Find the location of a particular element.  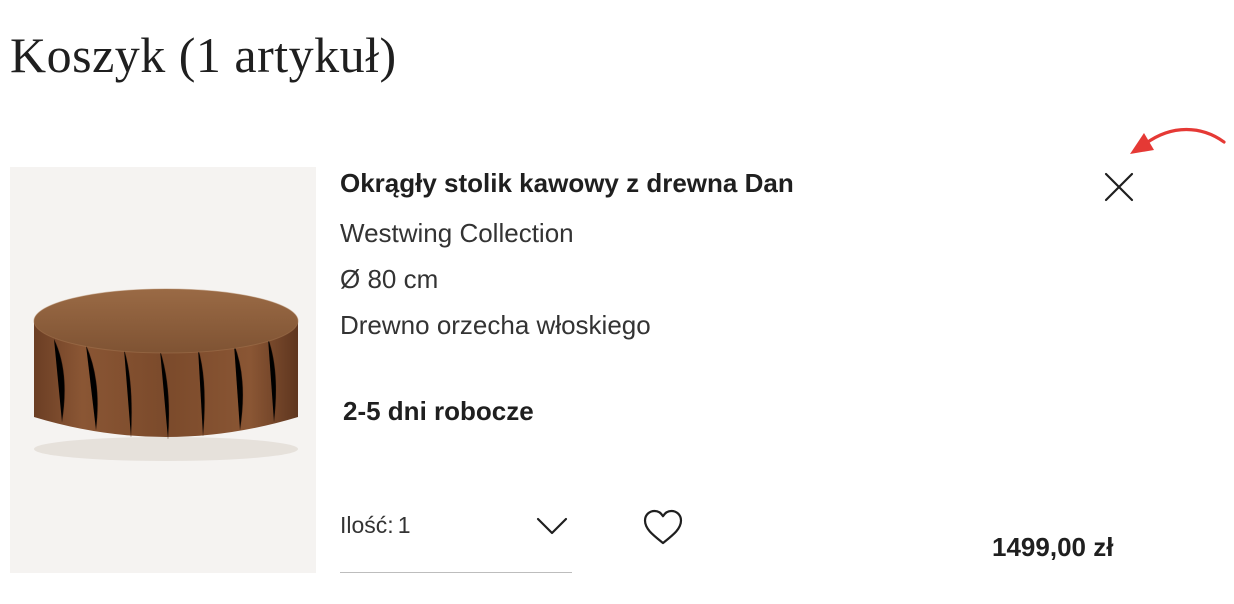

heart-icon is located at coordinates (663, 528).